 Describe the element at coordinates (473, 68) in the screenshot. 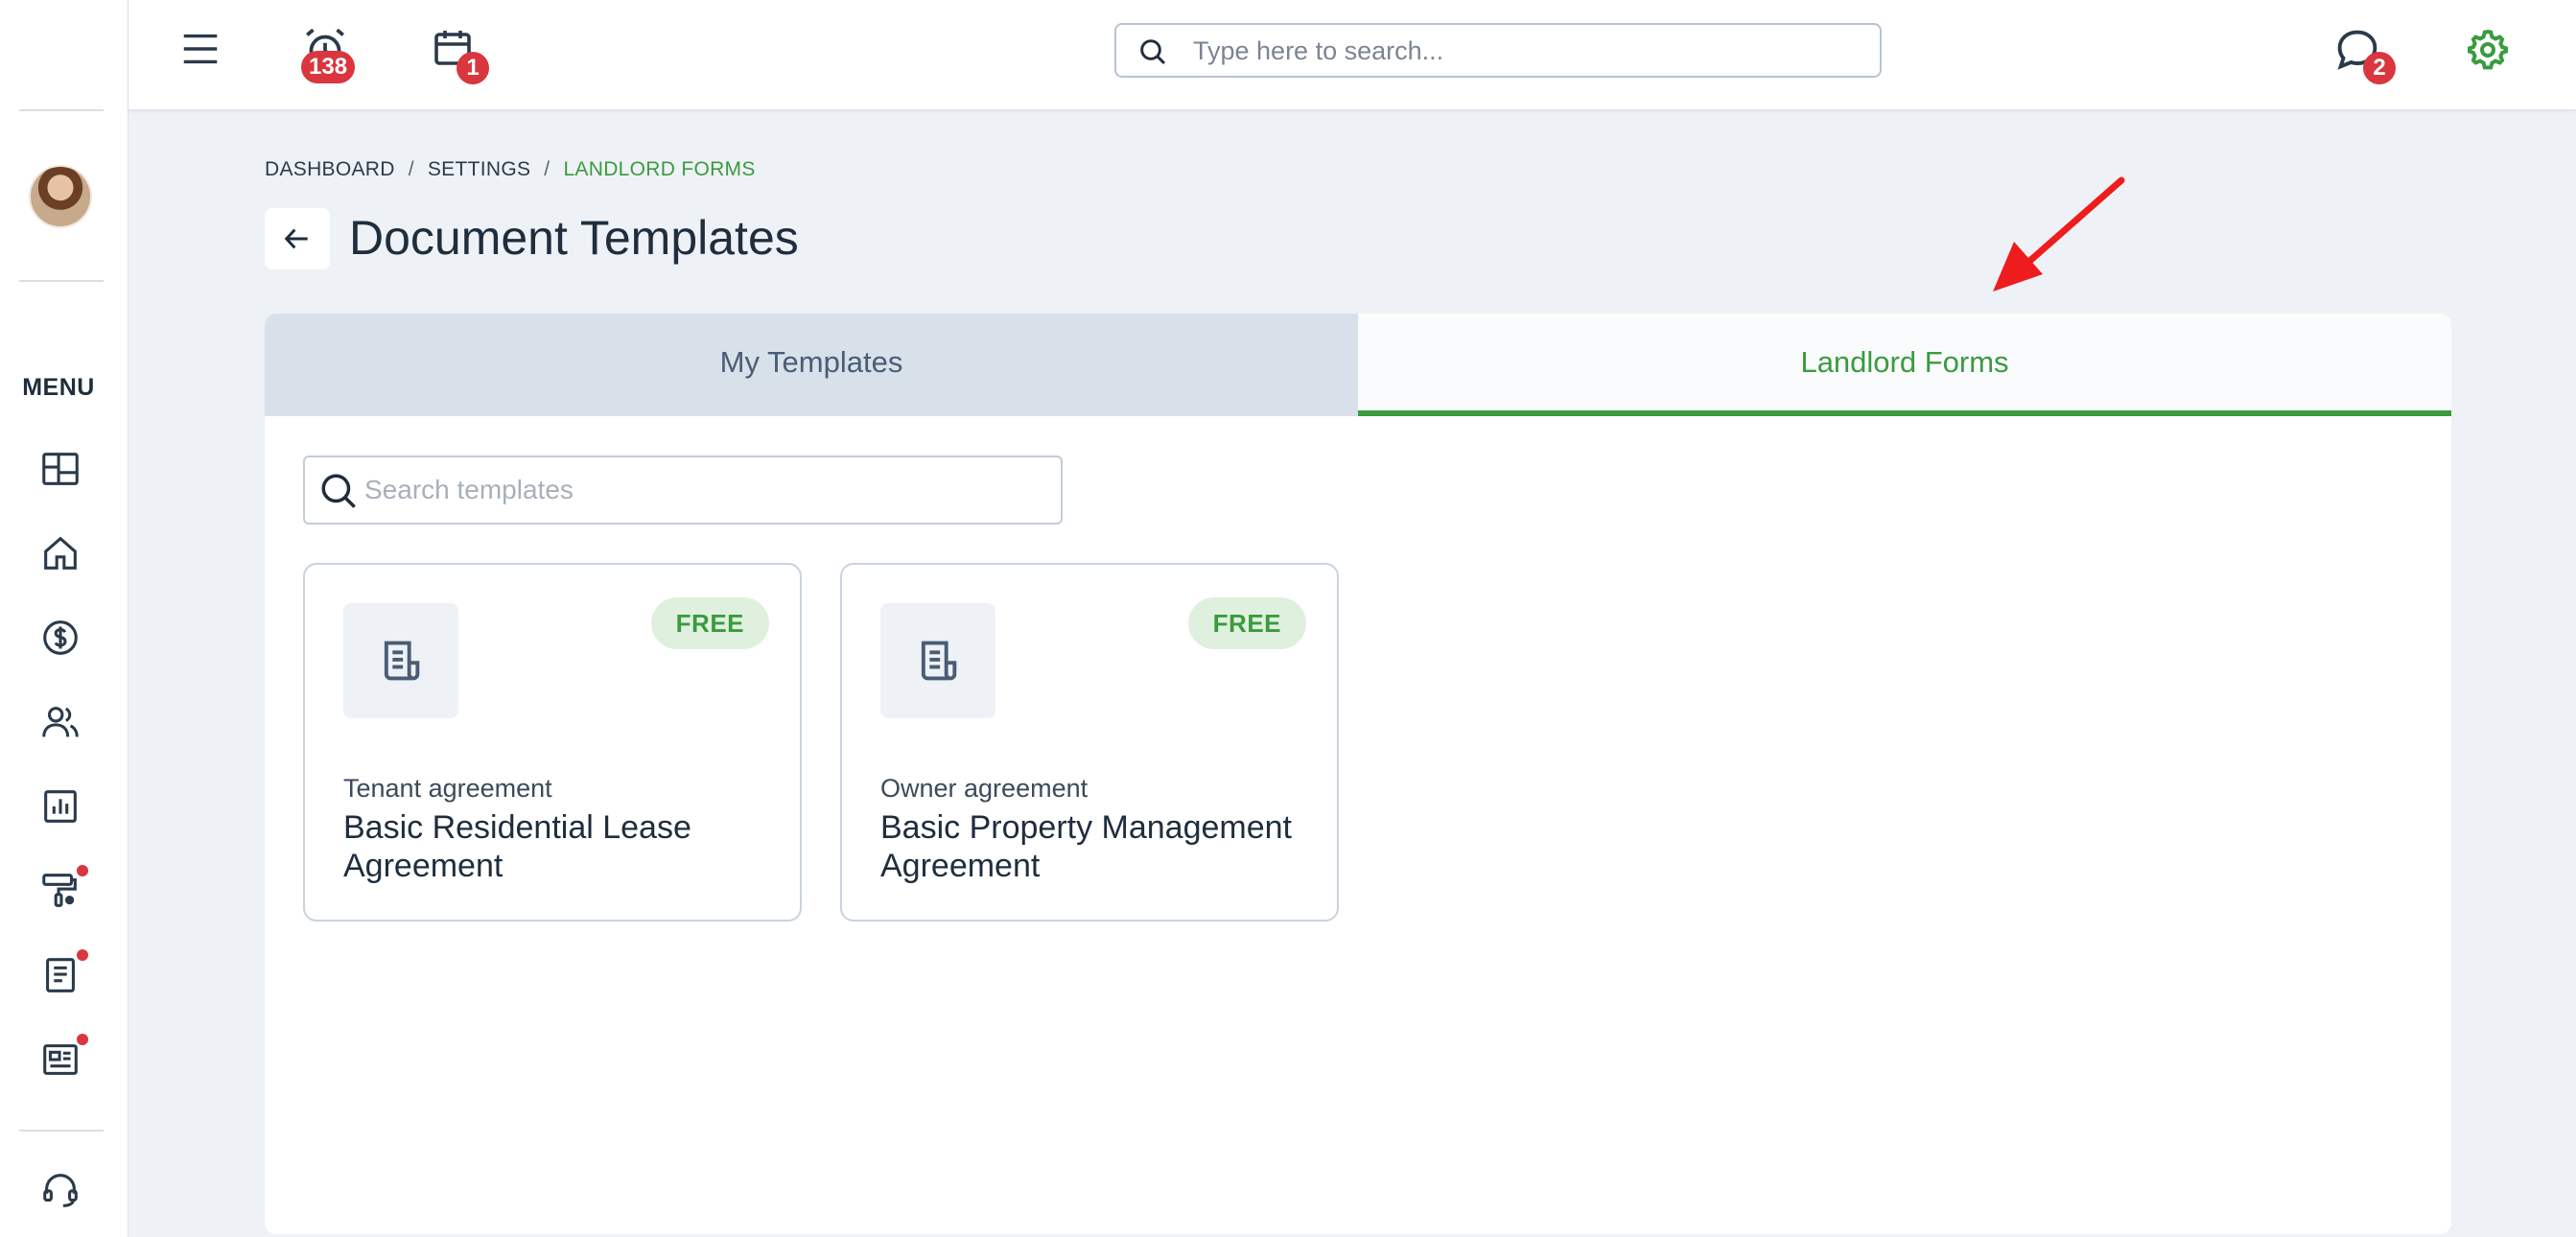

I see `calendar-badge: 1` at that location.